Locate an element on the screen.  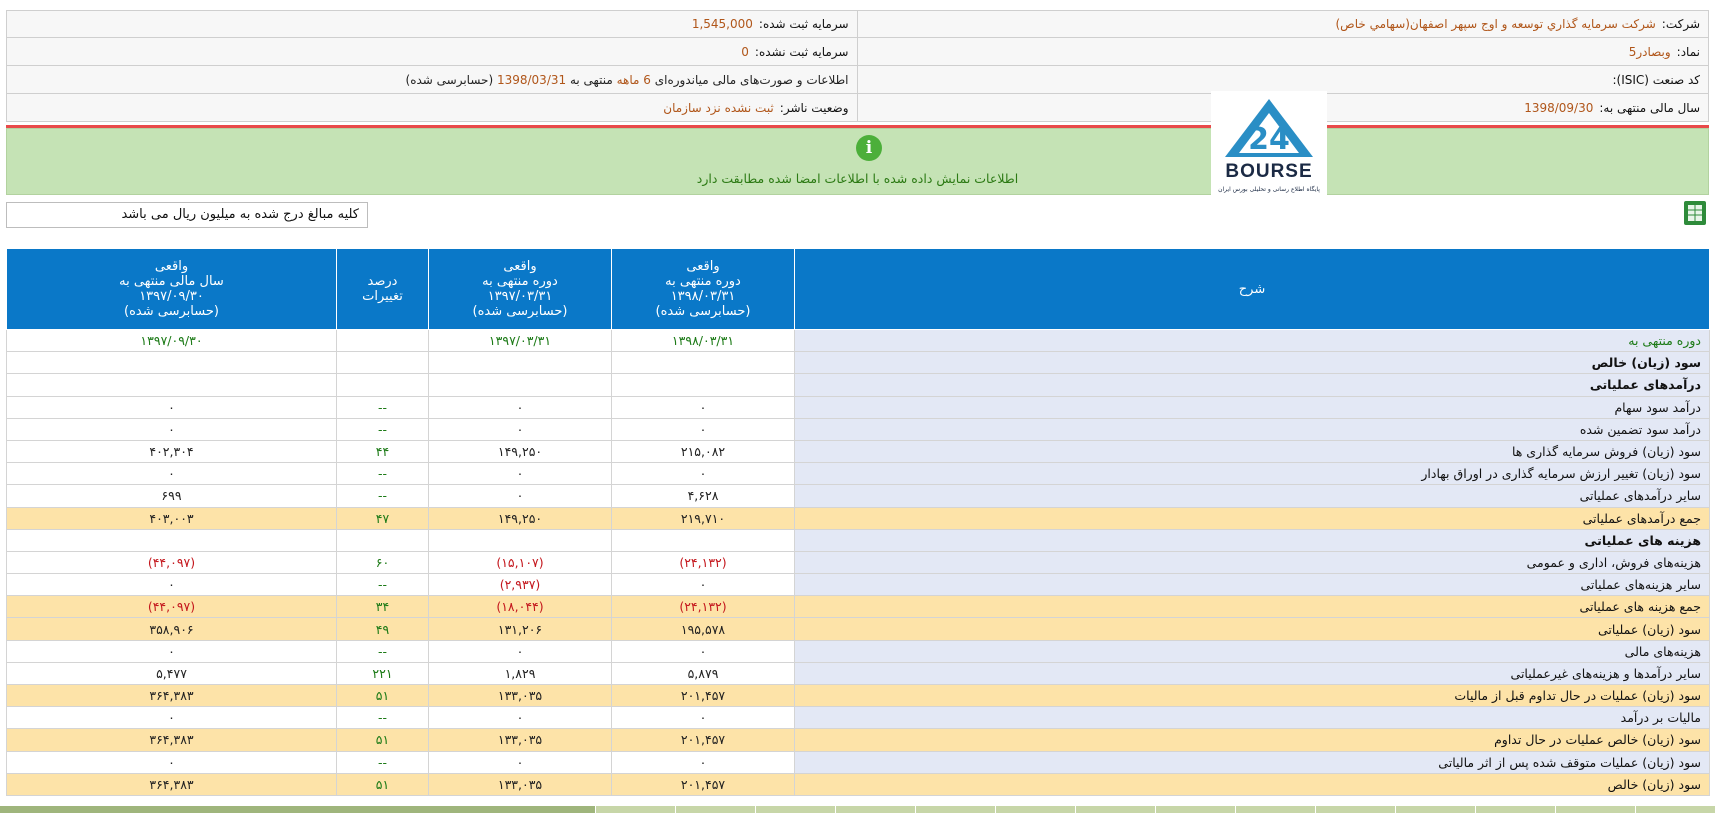
value-period-1398: ۴,۶۲۸ is located at coordinates (703, 496).